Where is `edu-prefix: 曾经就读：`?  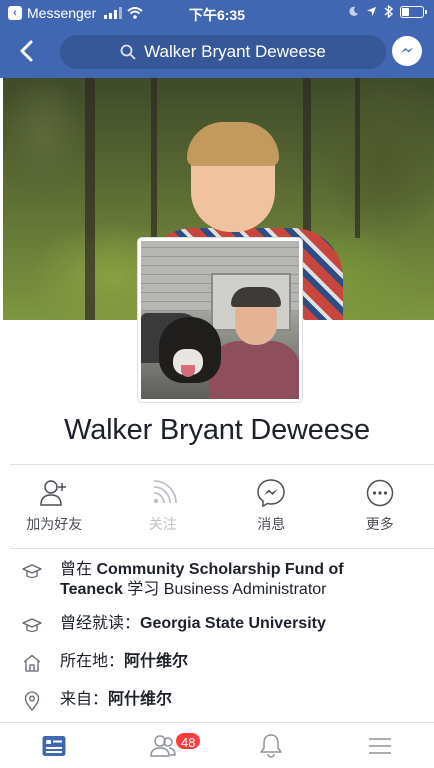
edu-prefix: 曾经就读： is located at coordinates (100, 623).